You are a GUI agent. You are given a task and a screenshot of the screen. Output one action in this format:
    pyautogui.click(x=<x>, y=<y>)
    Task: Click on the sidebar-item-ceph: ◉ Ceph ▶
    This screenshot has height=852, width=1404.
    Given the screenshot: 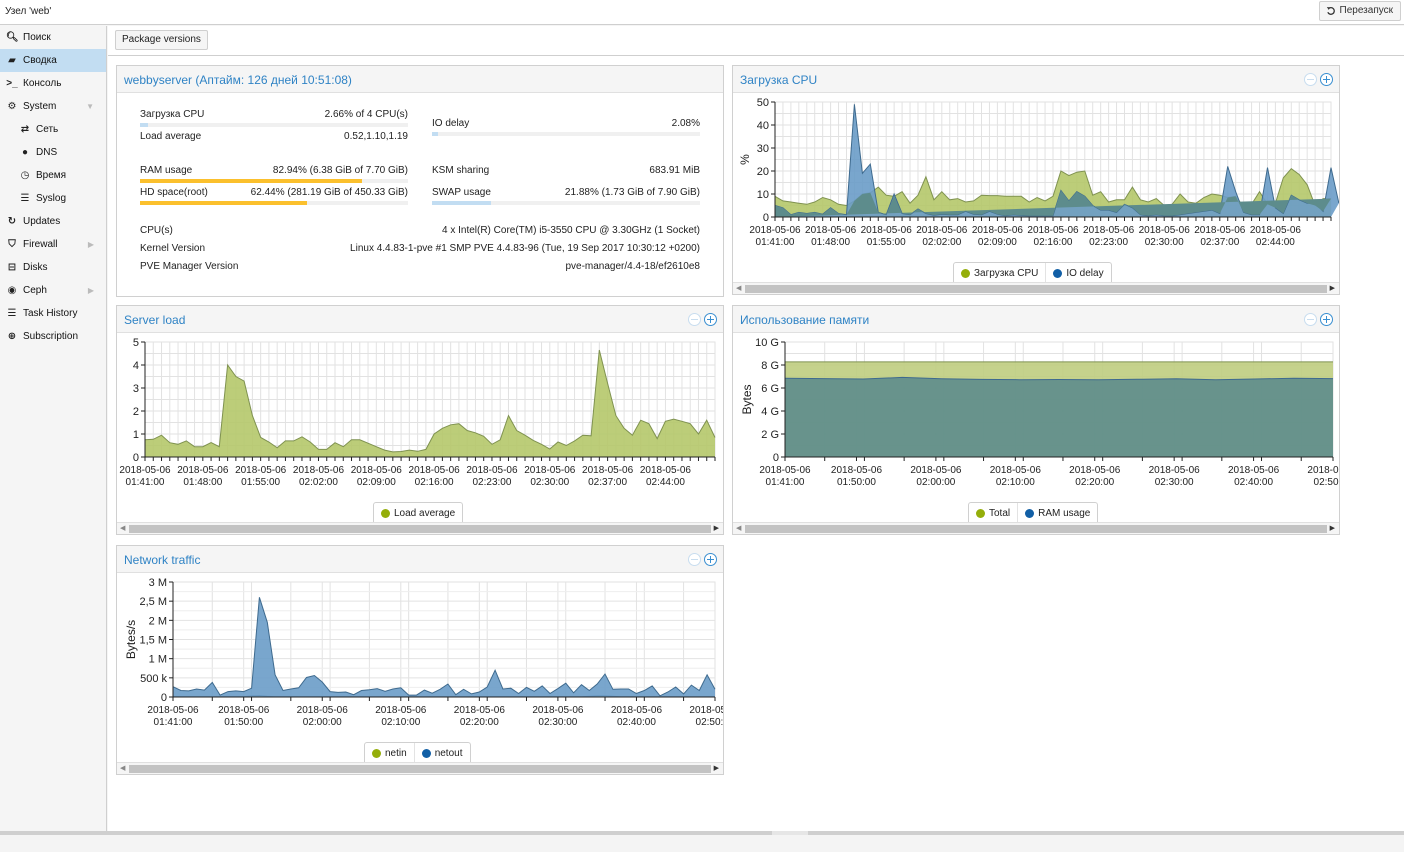 What is the action you would take?
    pyautogui.click(x=53, y=290)
    